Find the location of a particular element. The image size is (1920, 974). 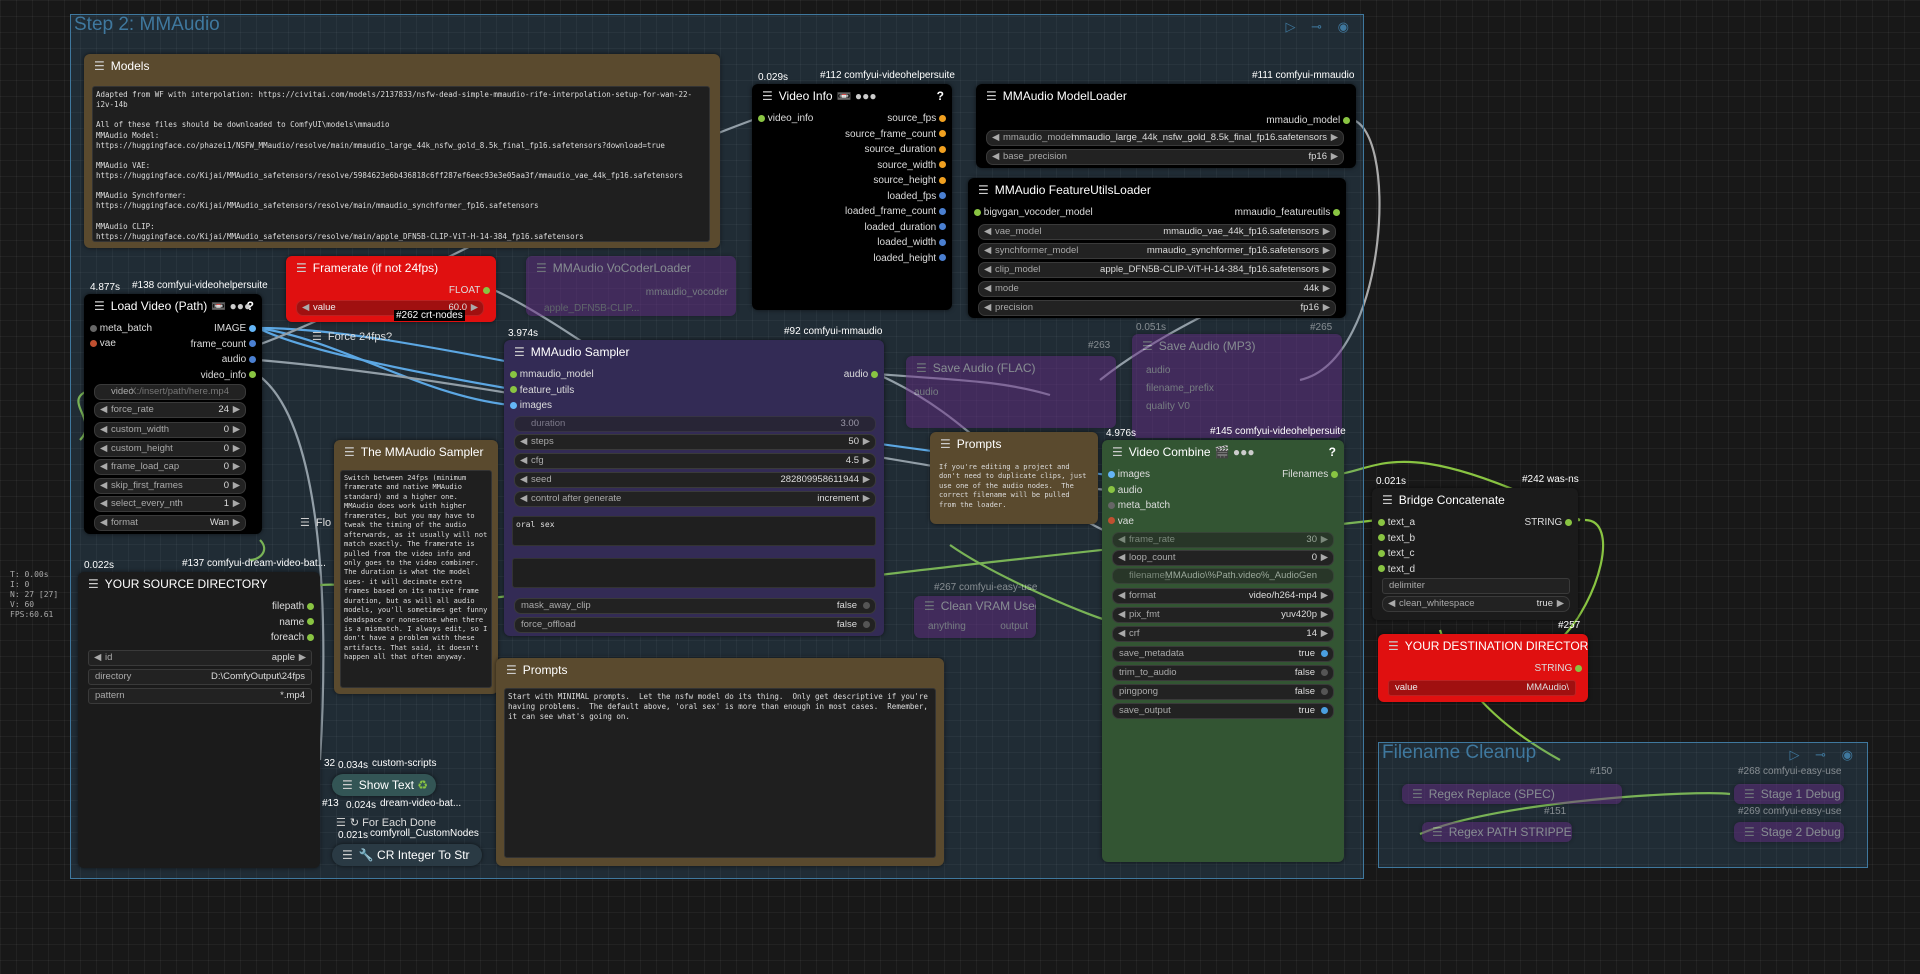

video-combine-toggle: trim_to_audio false is located at coordinates (1223, 673).